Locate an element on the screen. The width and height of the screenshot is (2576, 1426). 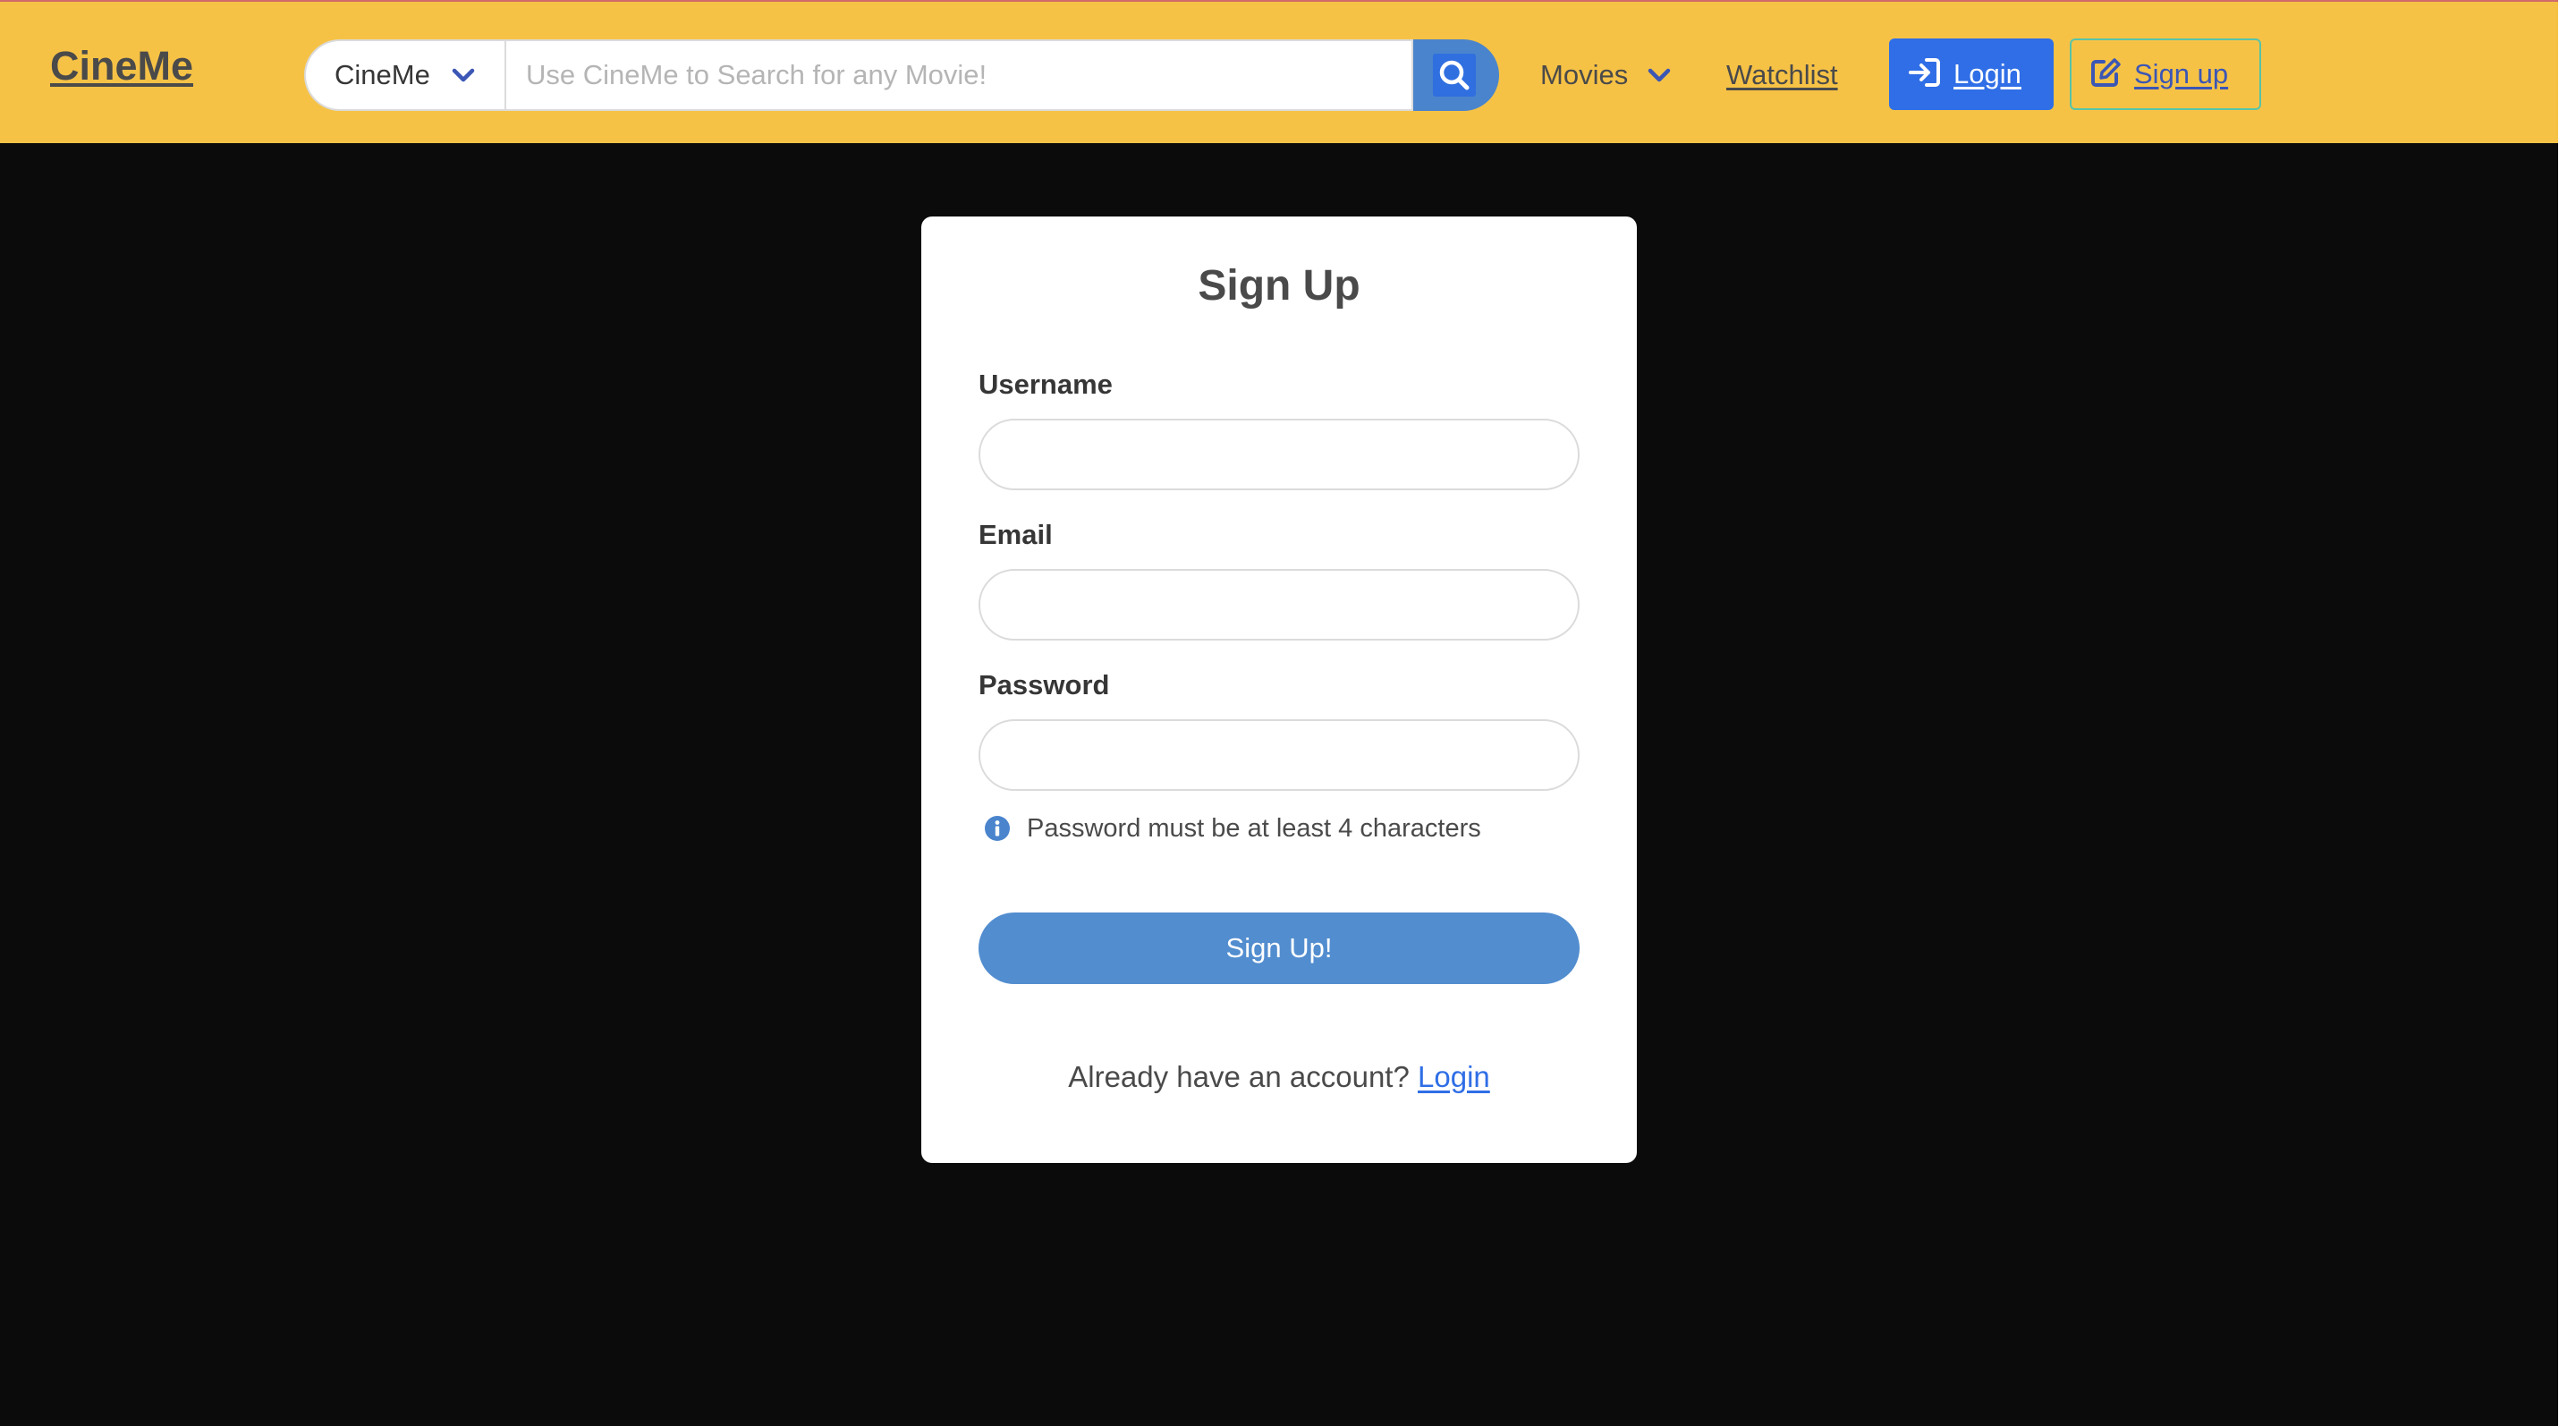
info-icon is located at coordinates (997, 829).